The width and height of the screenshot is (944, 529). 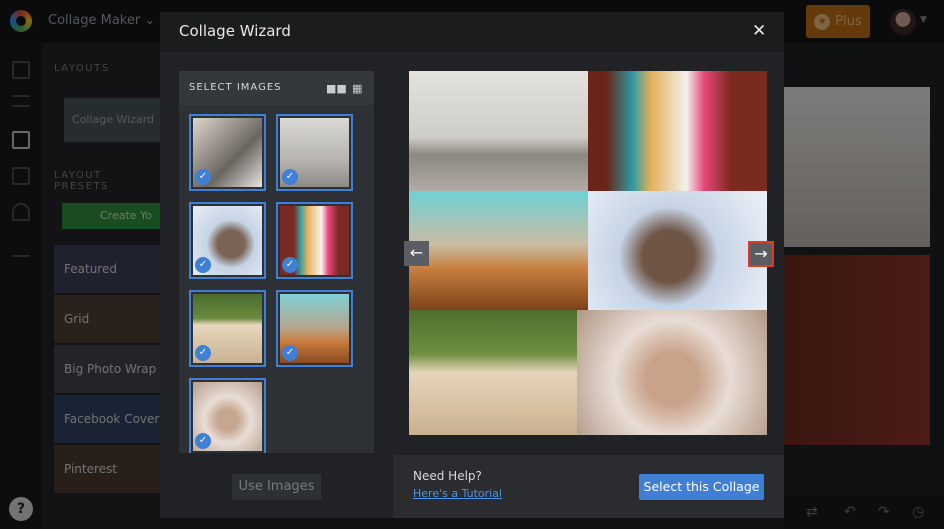 What do you see at coordinates (498, 131) in the screenshot?
I see `collage-photo-path` at bounding box center [498, 131].